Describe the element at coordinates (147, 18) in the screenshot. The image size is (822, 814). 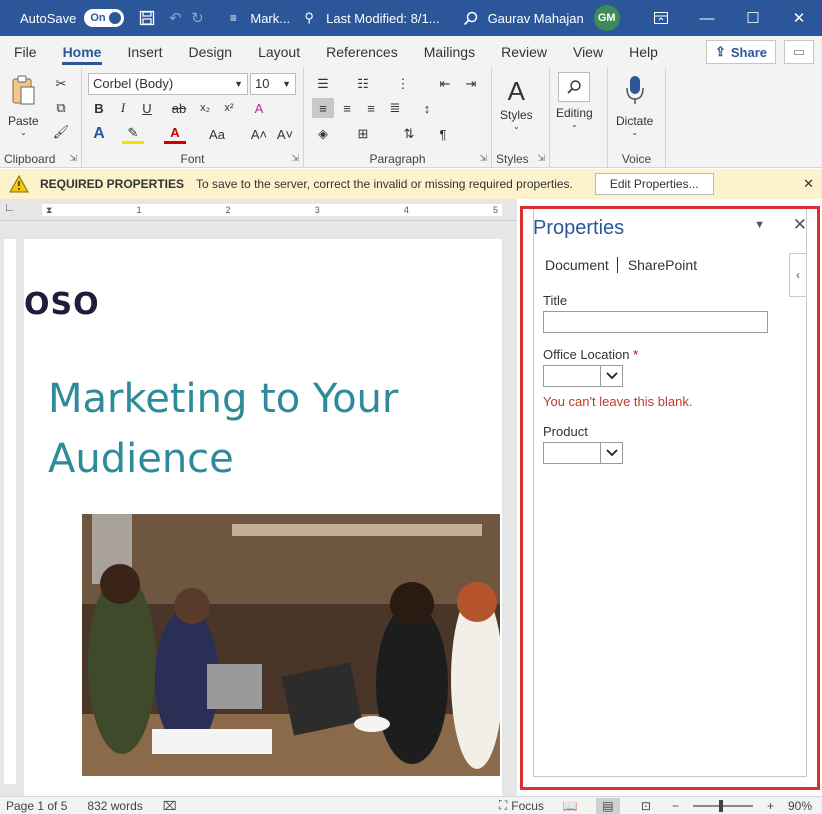
I see `save-icon` at that location.